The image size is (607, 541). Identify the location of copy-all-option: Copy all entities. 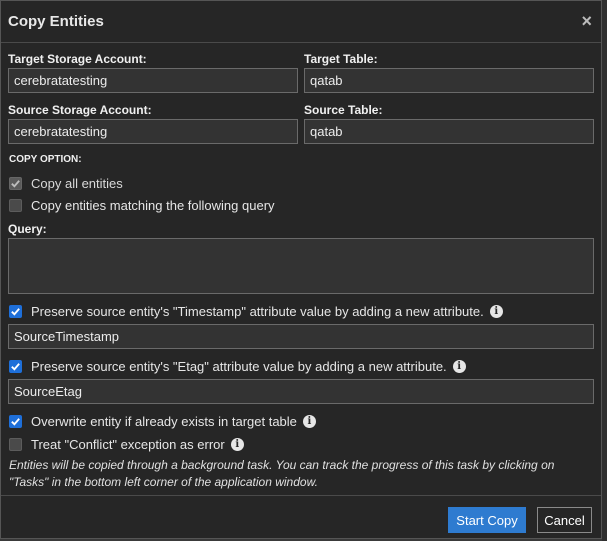
(66, 183).